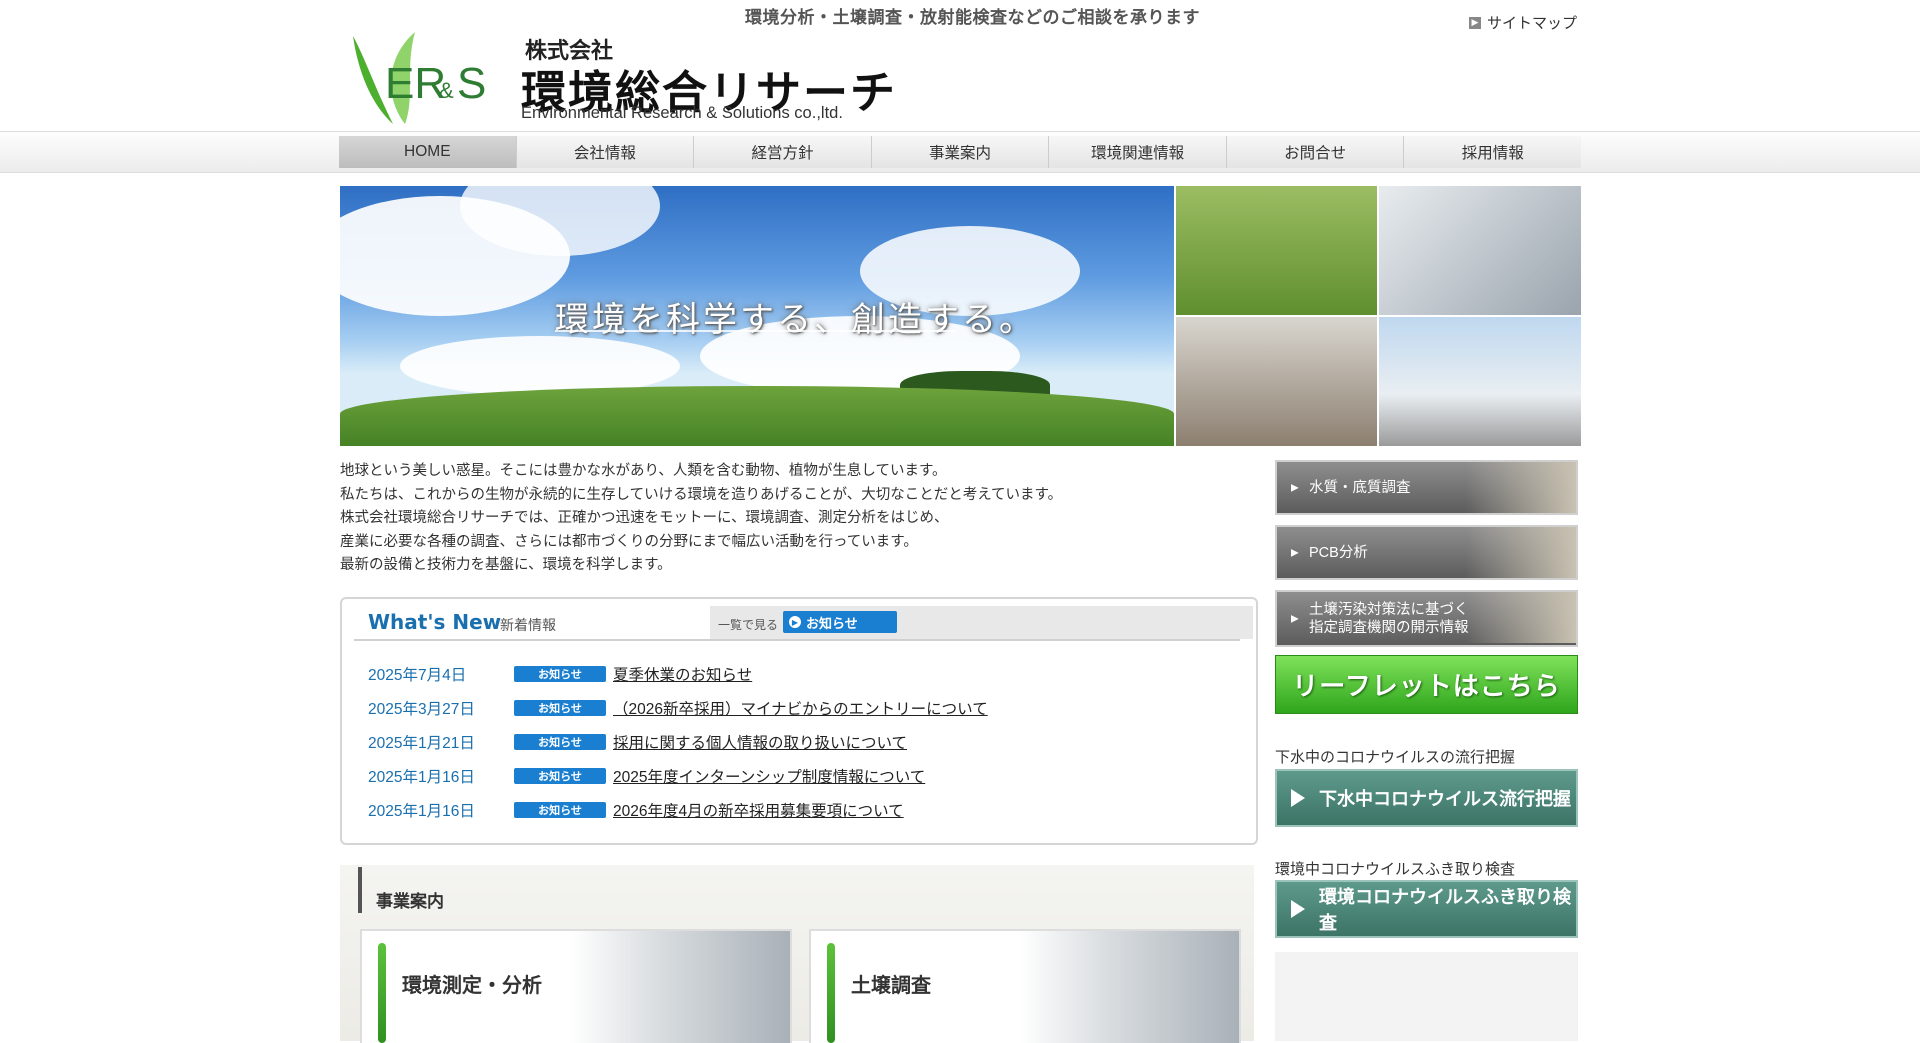  I want to click on news-date: 2025年7月4日, so click(417, 675).